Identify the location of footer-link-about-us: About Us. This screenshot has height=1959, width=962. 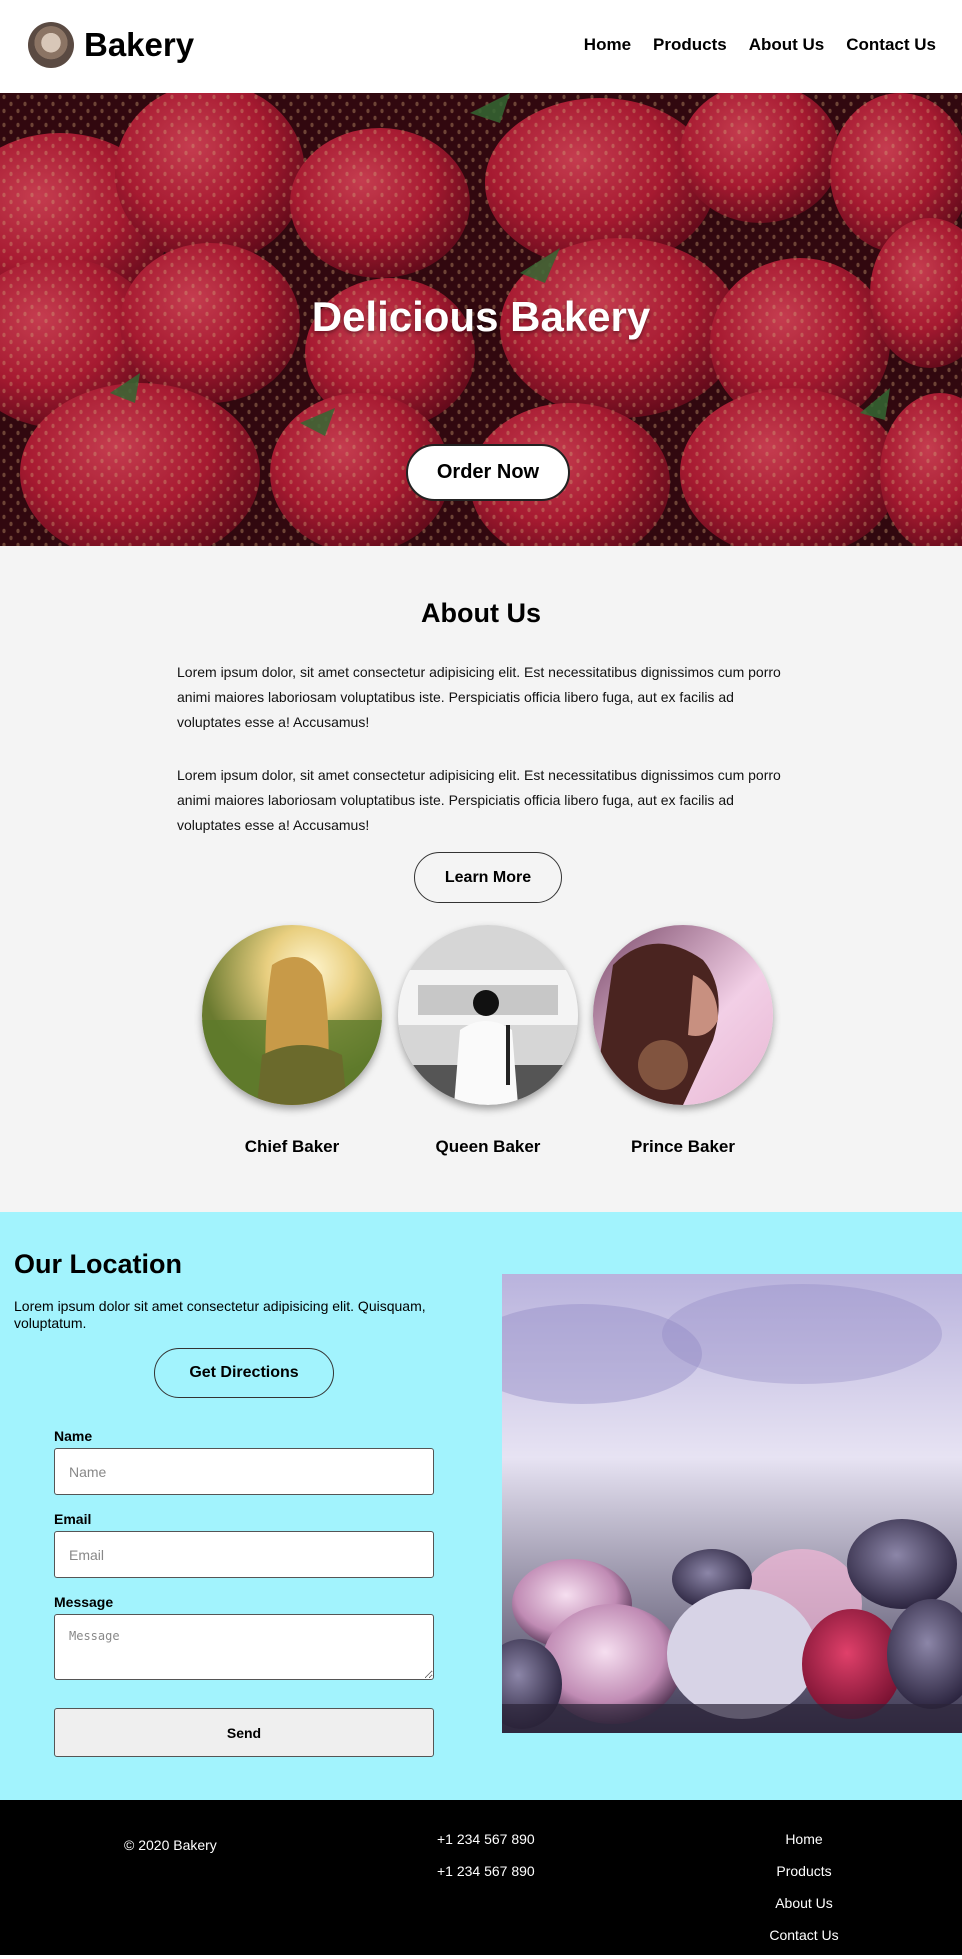
(804, 1911).